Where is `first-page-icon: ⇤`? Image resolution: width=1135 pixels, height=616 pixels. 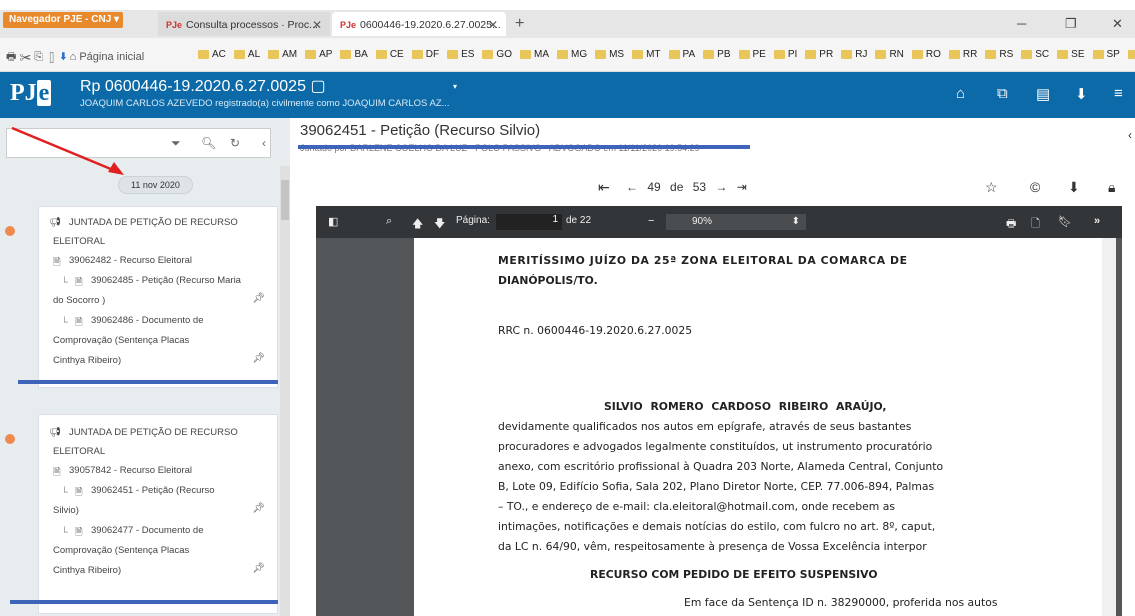
first-page-icon: ⇤ is located at coordinates (604, 187).